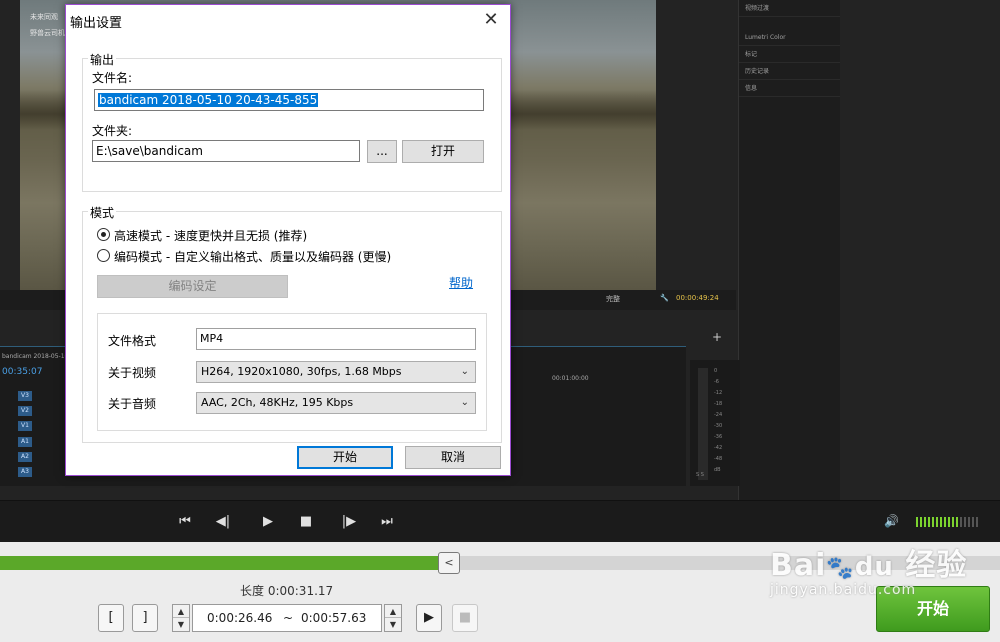  Describe the element at coordinates (449, 563) in the screenshot. I see `progress-handle: <` at that location.